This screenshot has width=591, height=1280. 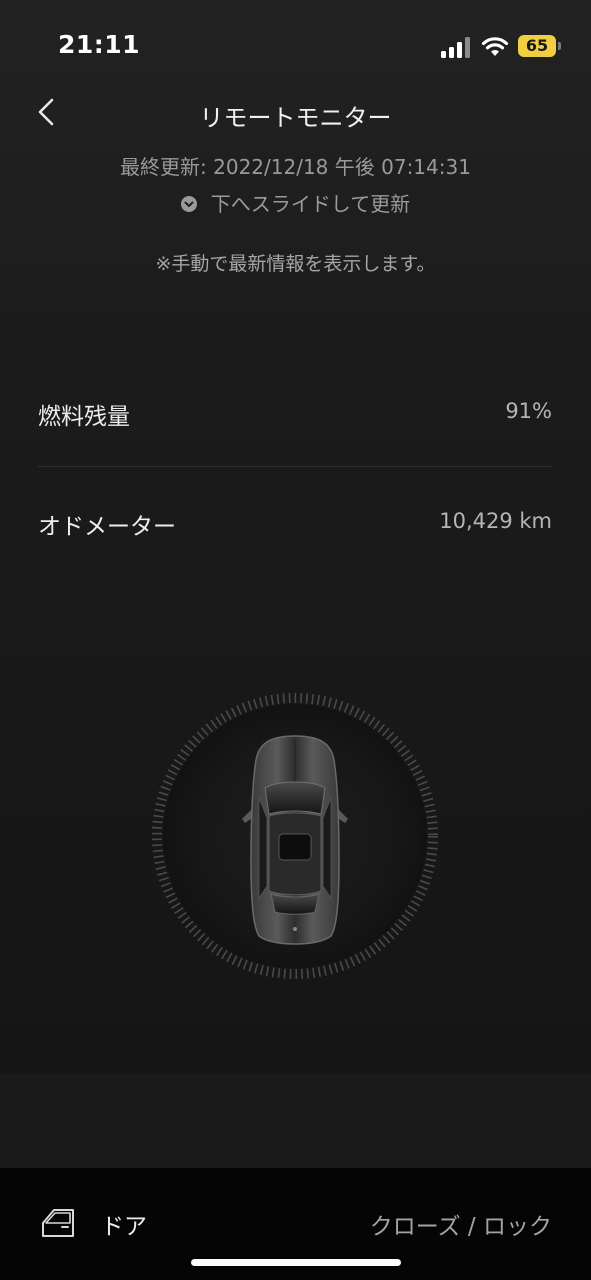 I want to click on chevron-down-circle-icon, so click(x=188, y=204).